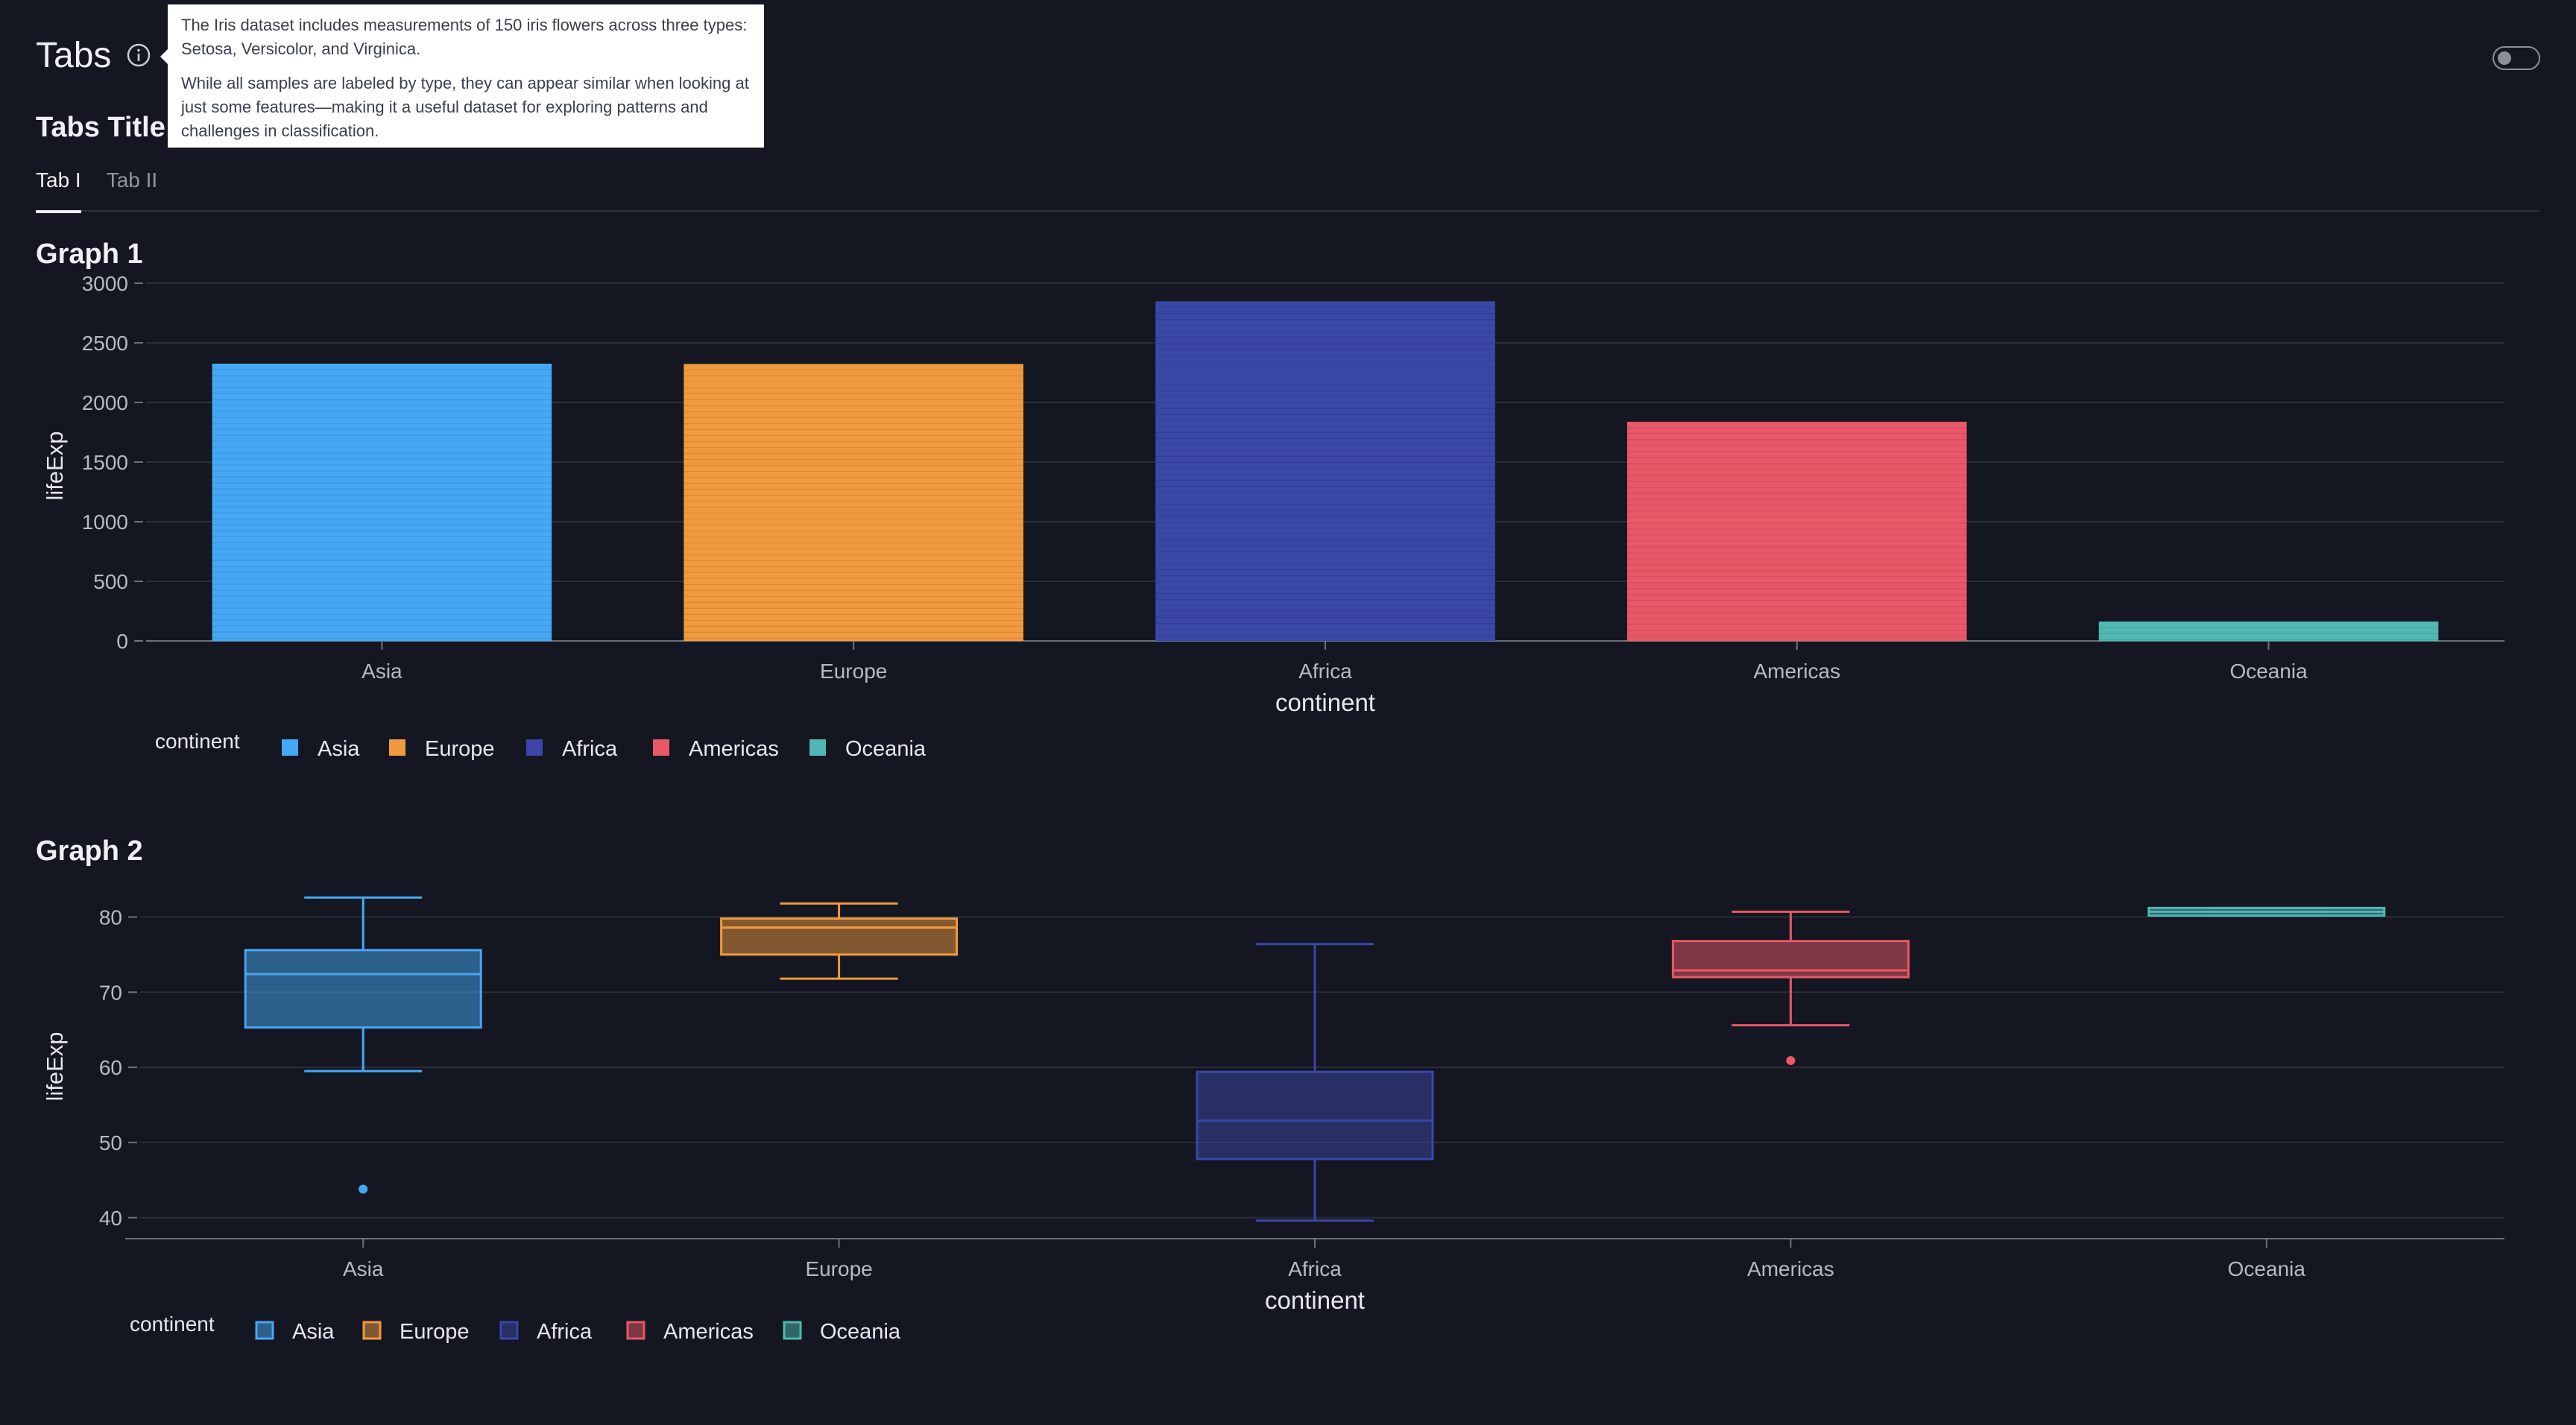  What do you see at coordinates (110, 1143) in the screenshot?
I see `y-tick-label: 50` at bounding box center [110, 1143].